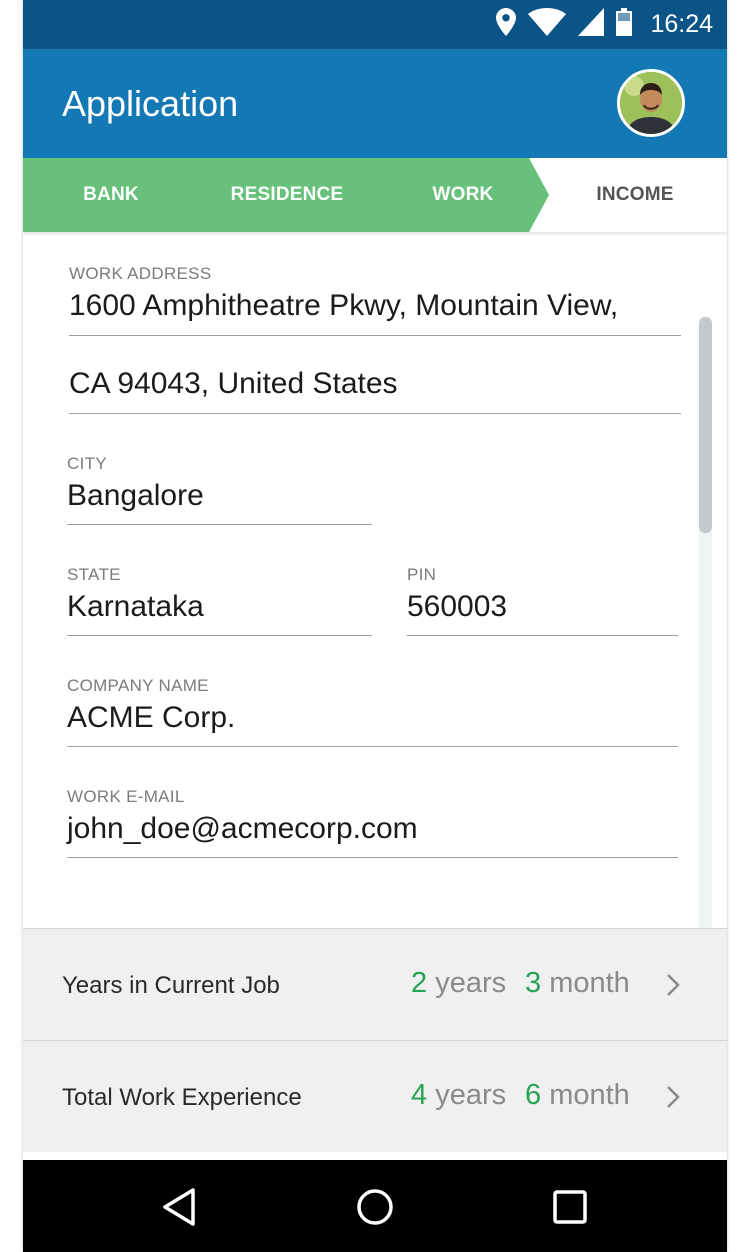 The width and height of the screenshot is (750, 1252). Describe the element at coordinates (242, 829) in the screenshot. I see `work-email-field: john_doe@acmecorp.com` at that location.